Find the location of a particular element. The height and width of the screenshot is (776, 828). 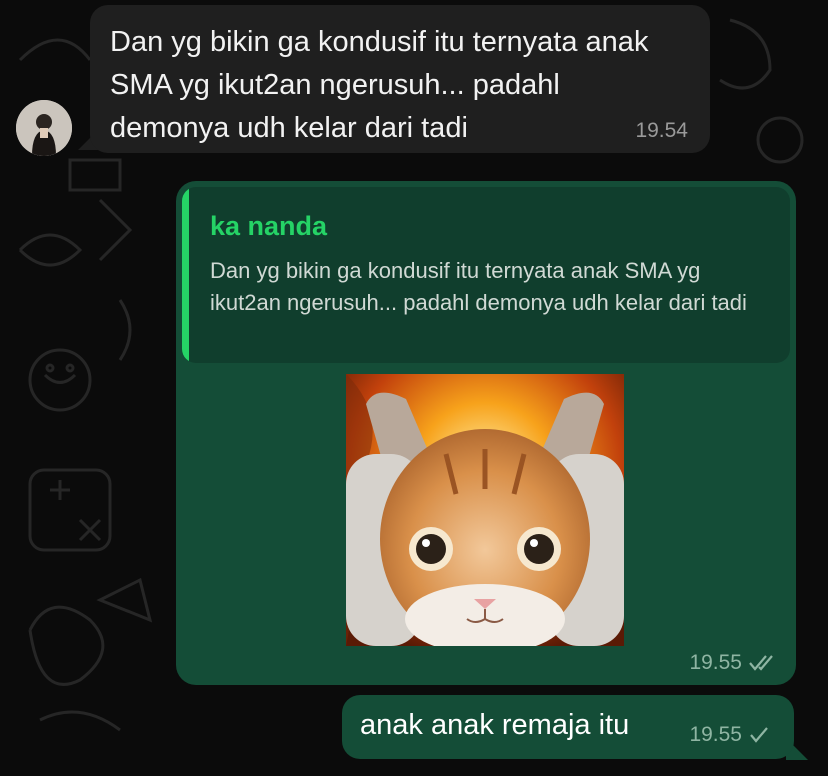

person-silhouette-icon is located at coordinates (44, 128).